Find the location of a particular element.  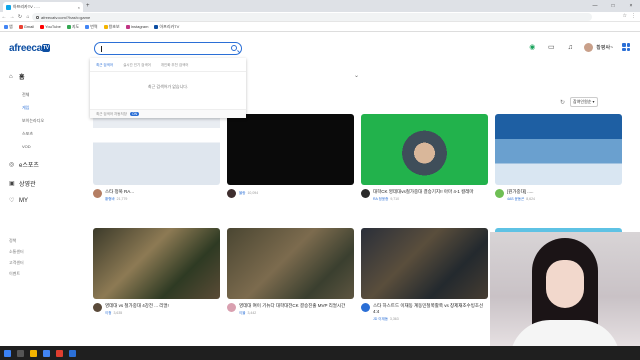

sidebar-footer-link: 정책 is located at coordinates (12, 241).